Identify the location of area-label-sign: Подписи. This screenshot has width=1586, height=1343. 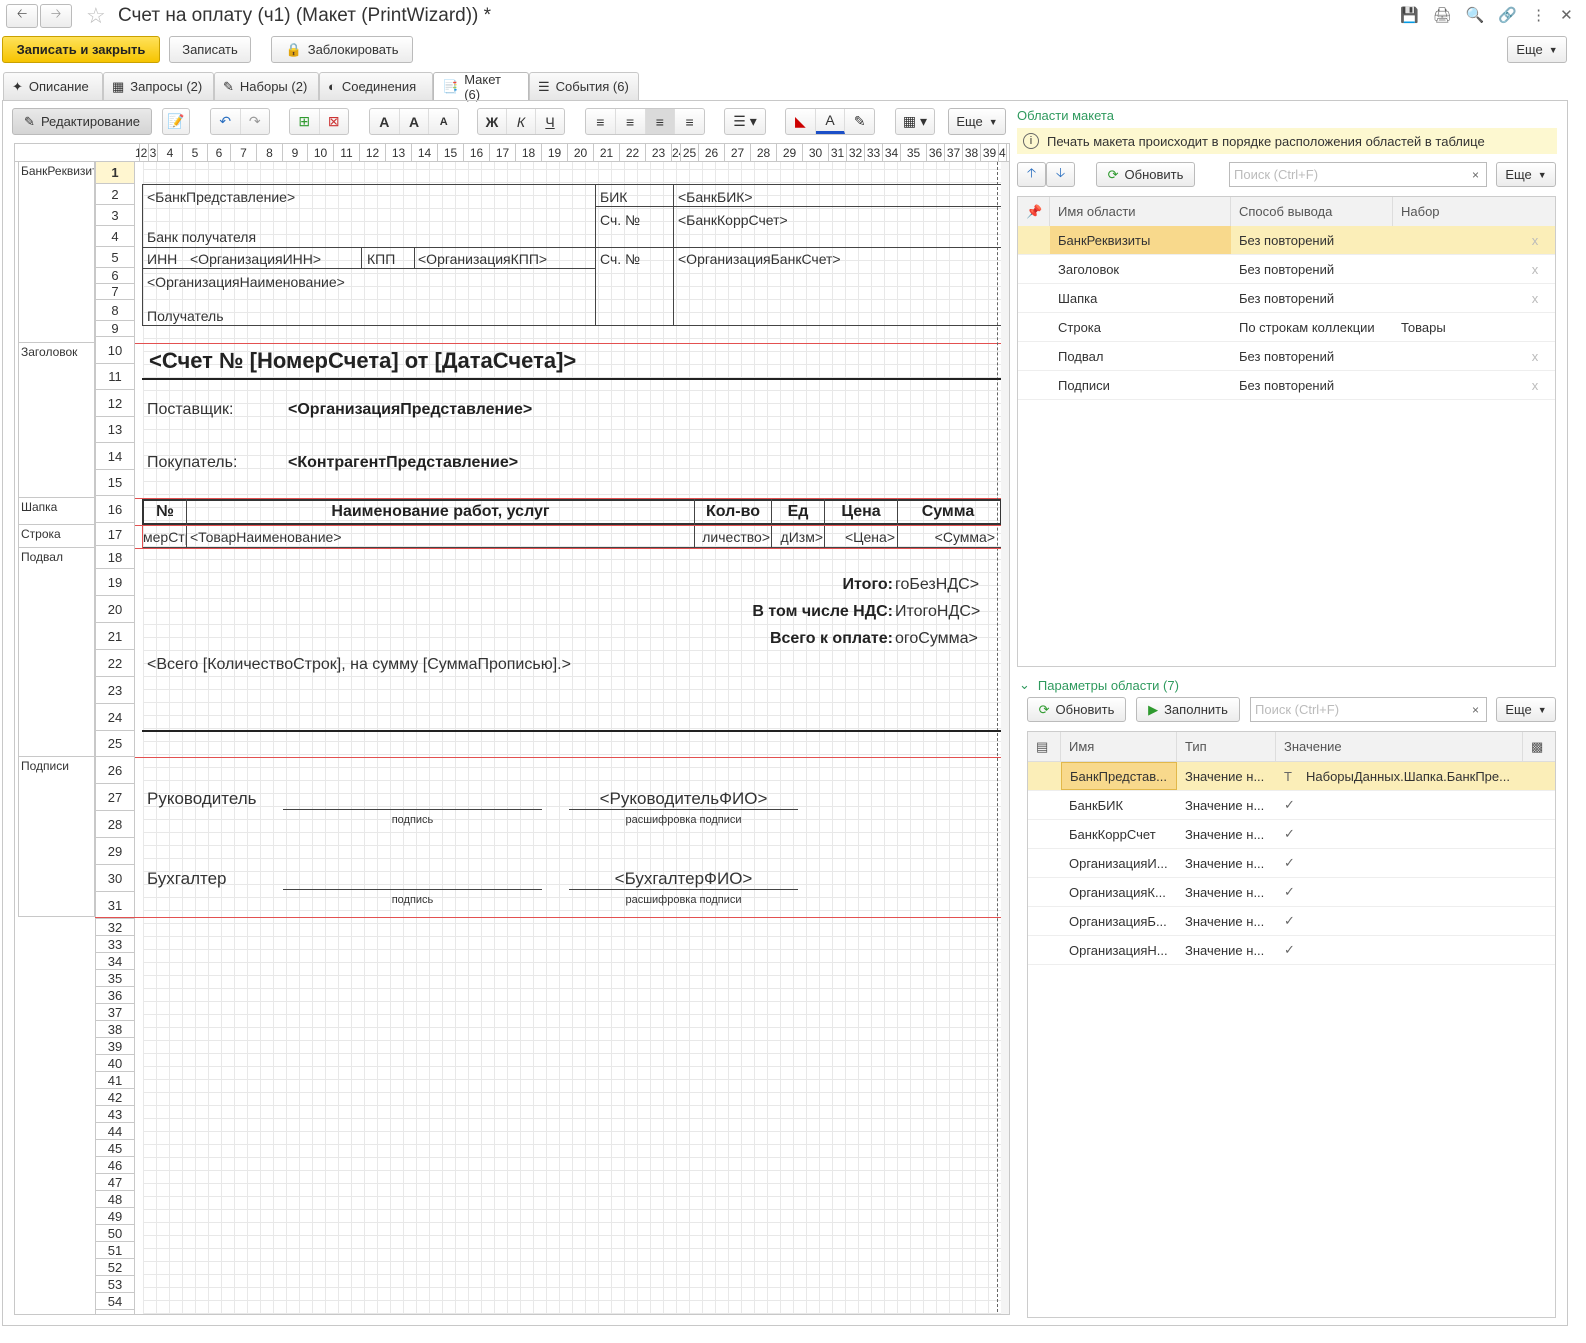
(56, 837).